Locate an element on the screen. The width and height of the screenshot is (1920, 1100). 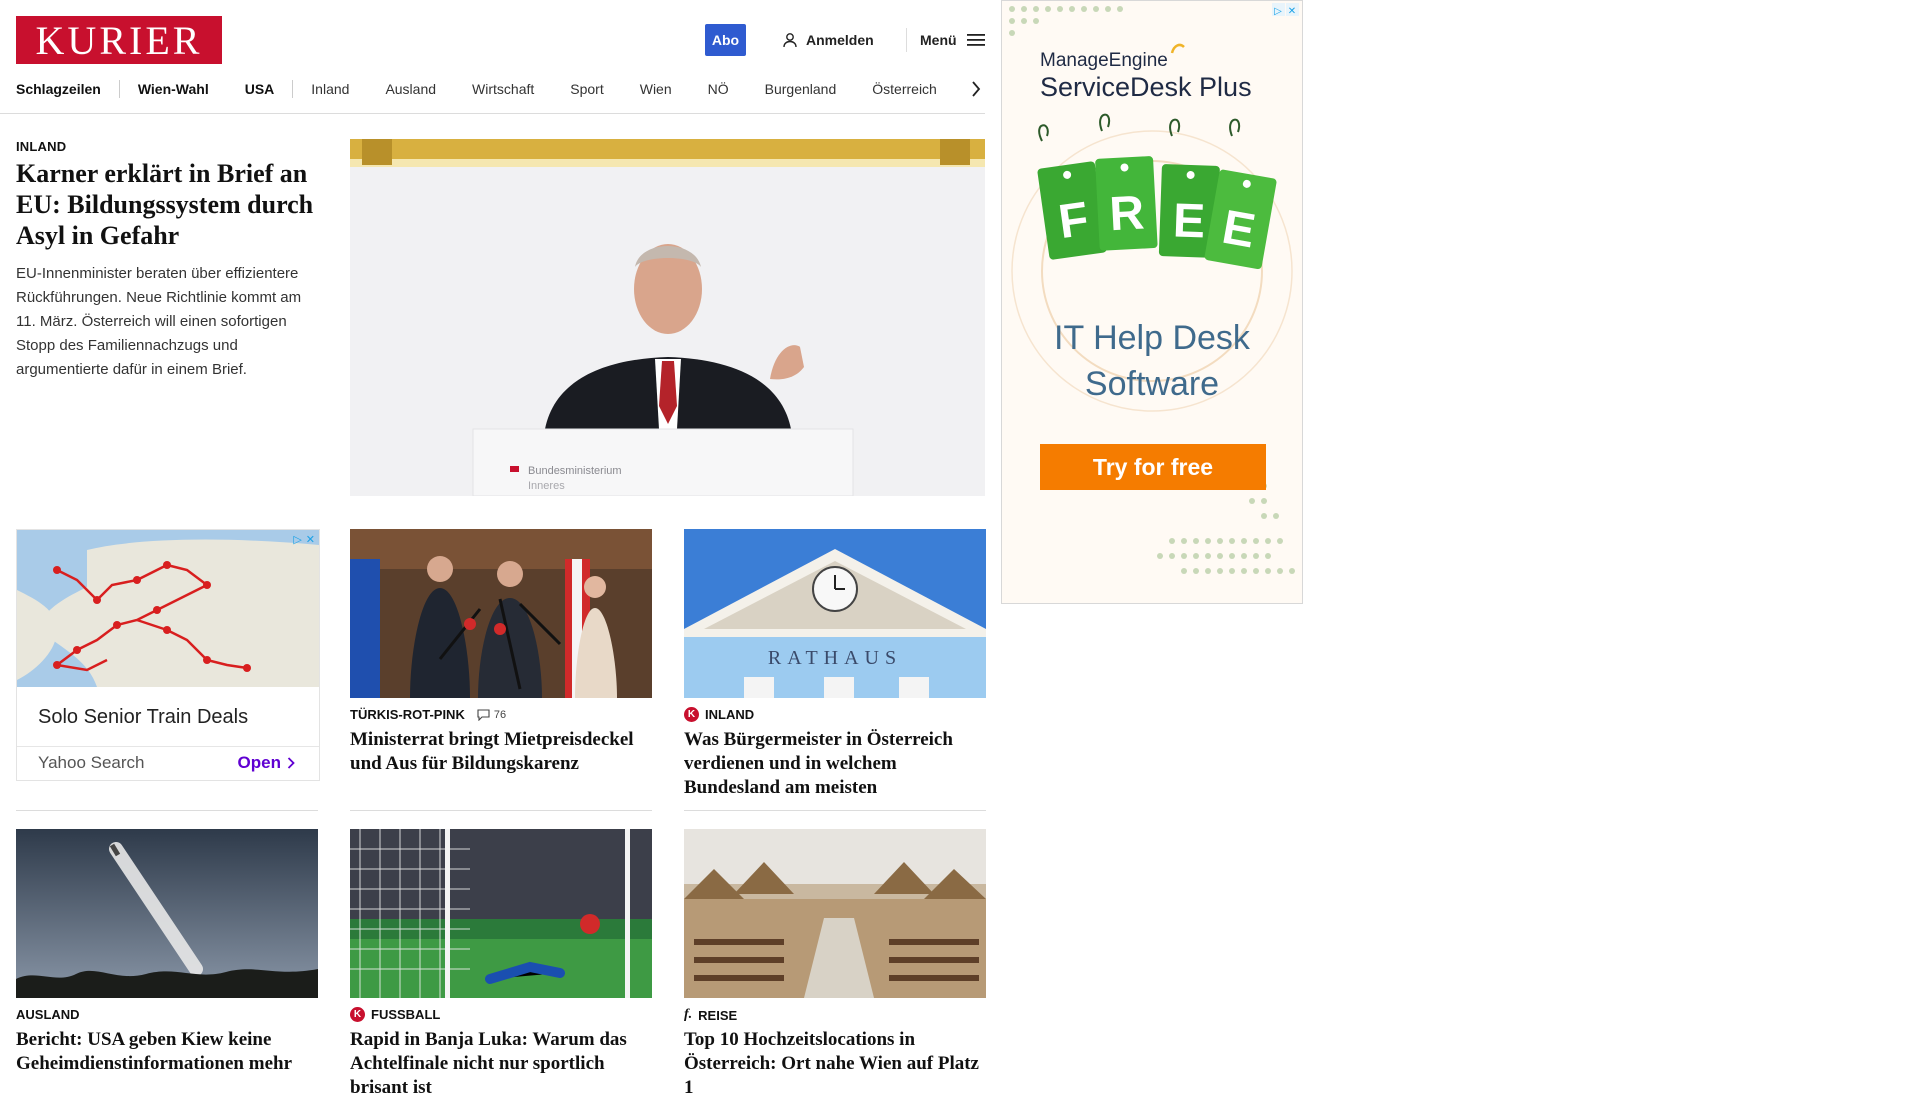
nav-scroll-right-button is located at coordinates (976, 89).